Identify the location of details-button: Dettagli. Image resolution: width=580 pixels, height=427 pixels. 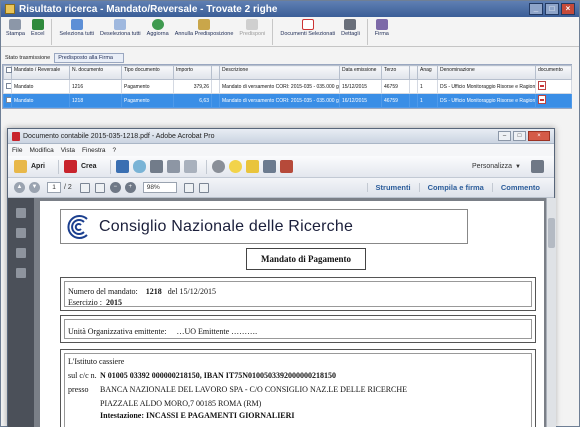
(350, 28).